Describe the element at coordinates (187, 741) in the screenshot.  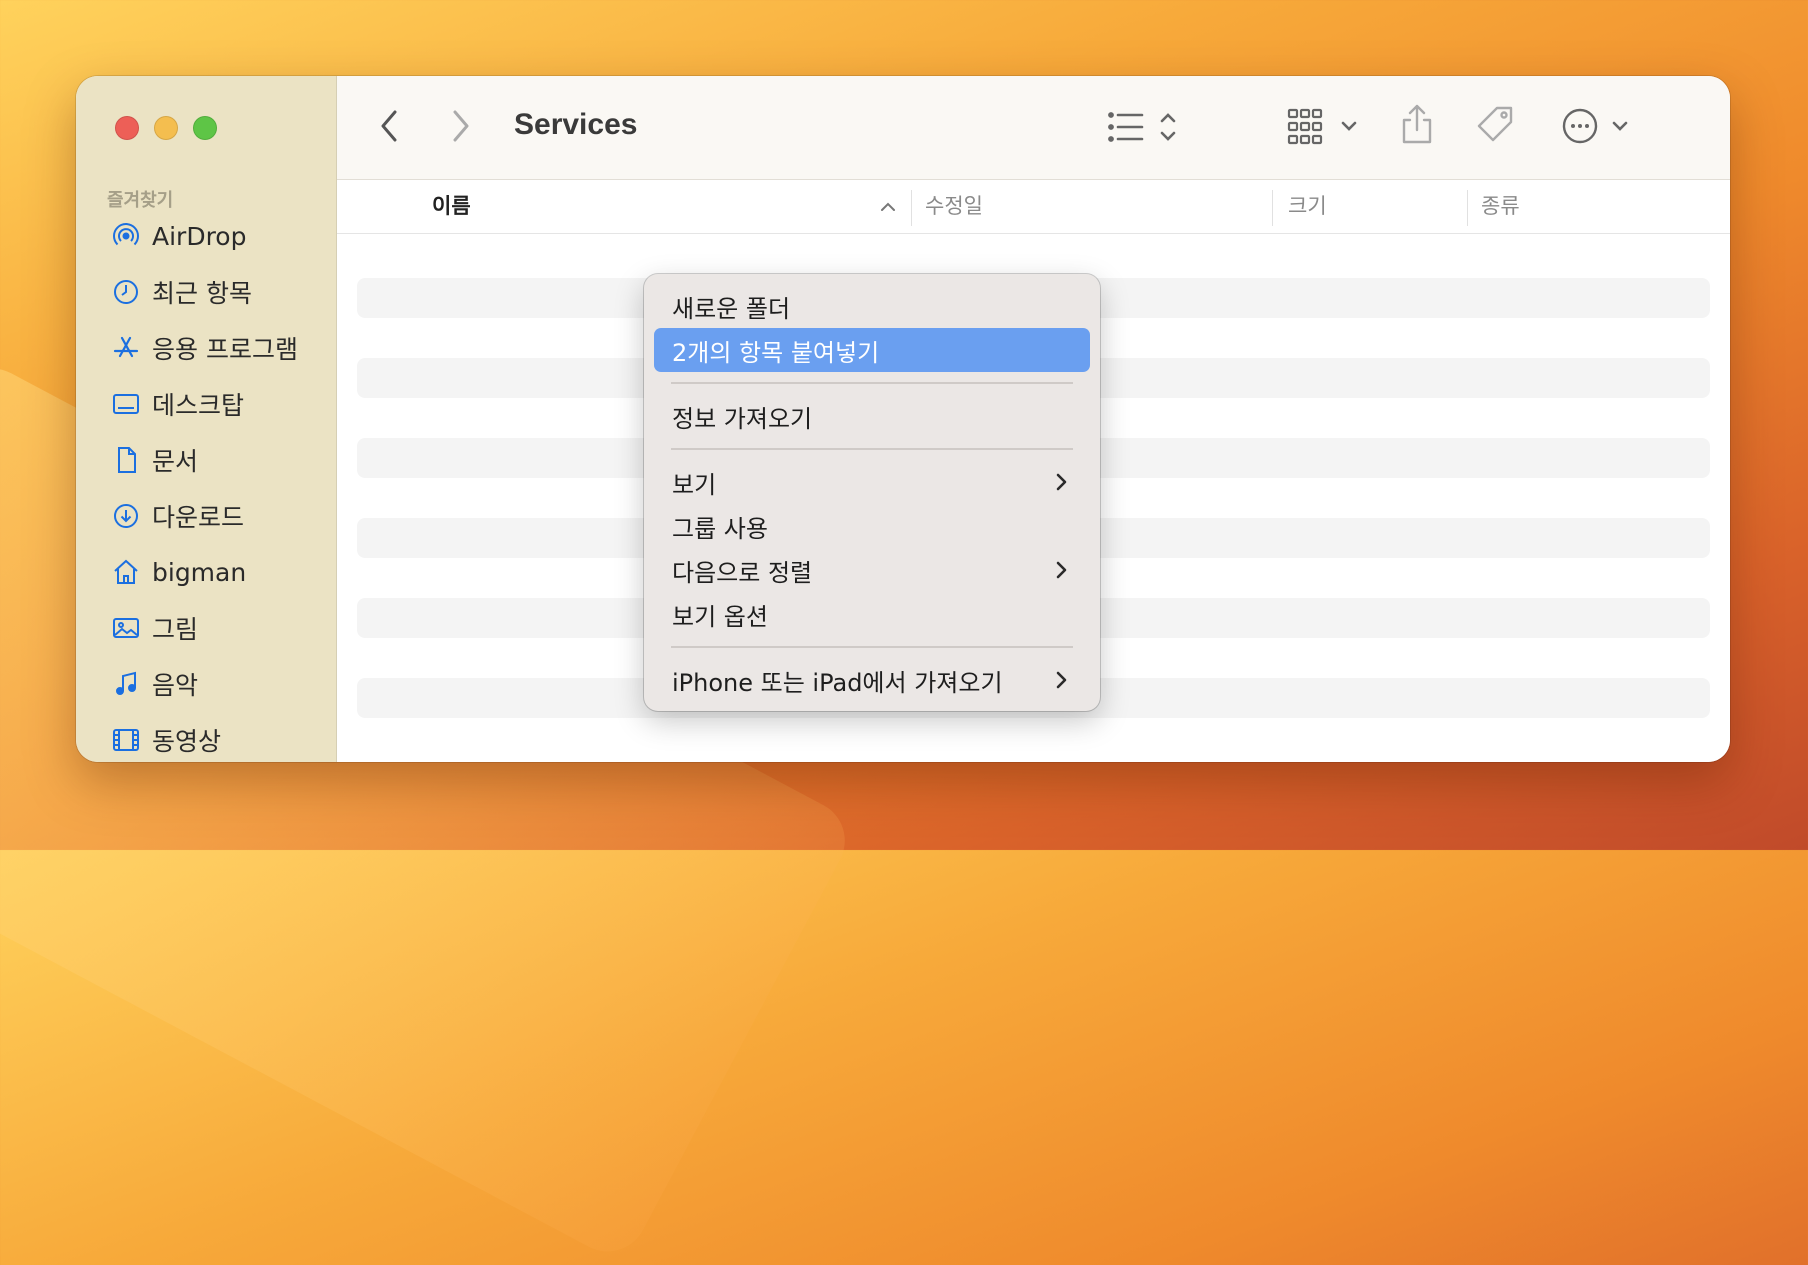
I see `sidebar-item-label: 동영상` at that location.